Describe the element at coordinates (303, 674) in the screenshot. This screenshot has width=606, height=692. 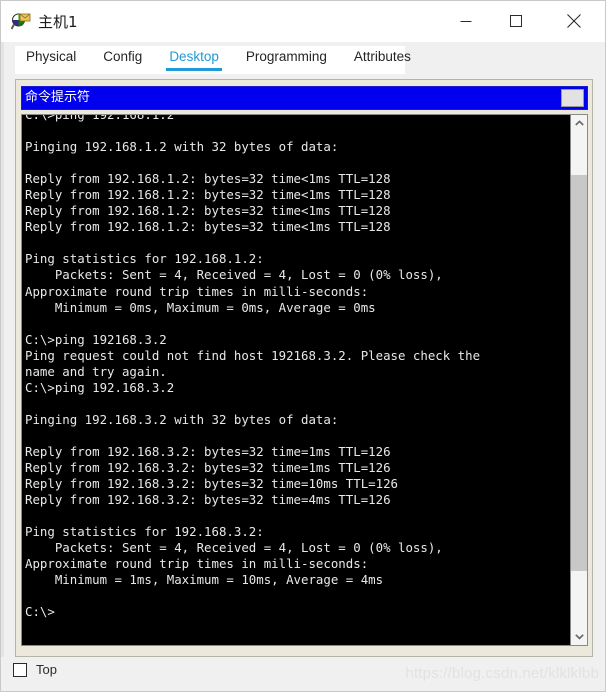
I see `footer-bar: Top https://blog.csdn.net/klklklbb` at that location.